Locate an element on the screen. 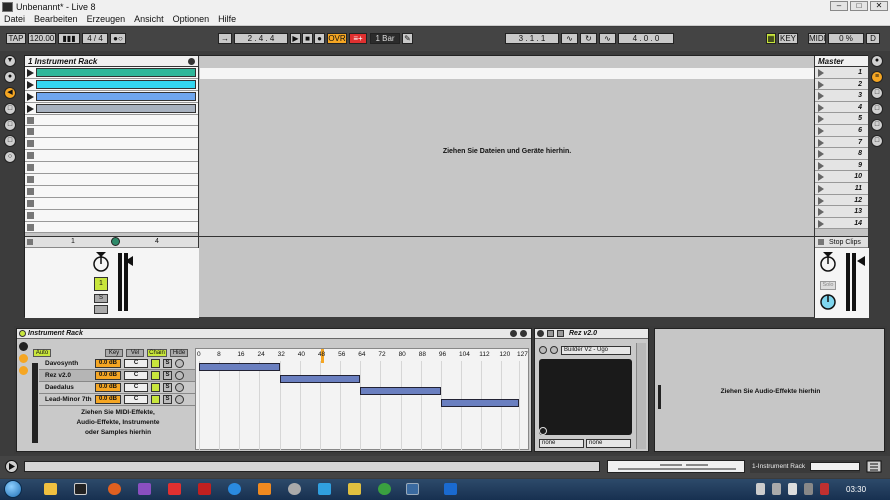  loop-length-field: 4 . 0 . 0 is located at coordinates (646, 38).